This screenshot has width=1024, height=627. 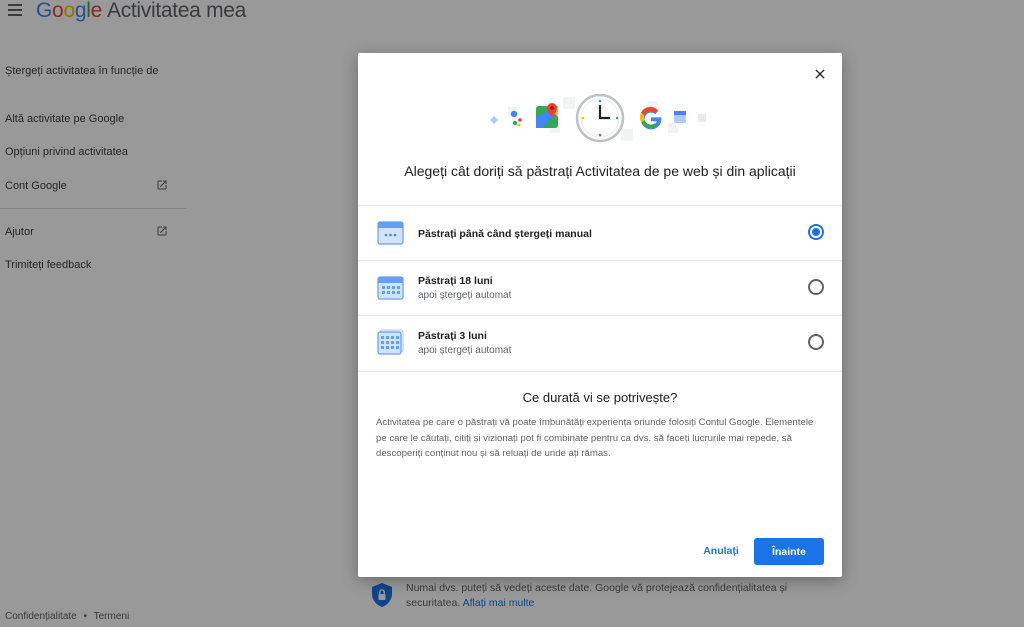 What do you see at coordinates (650, 118) in the screenshot?
I see `google-g-icon` at bounding box center [650, 118].